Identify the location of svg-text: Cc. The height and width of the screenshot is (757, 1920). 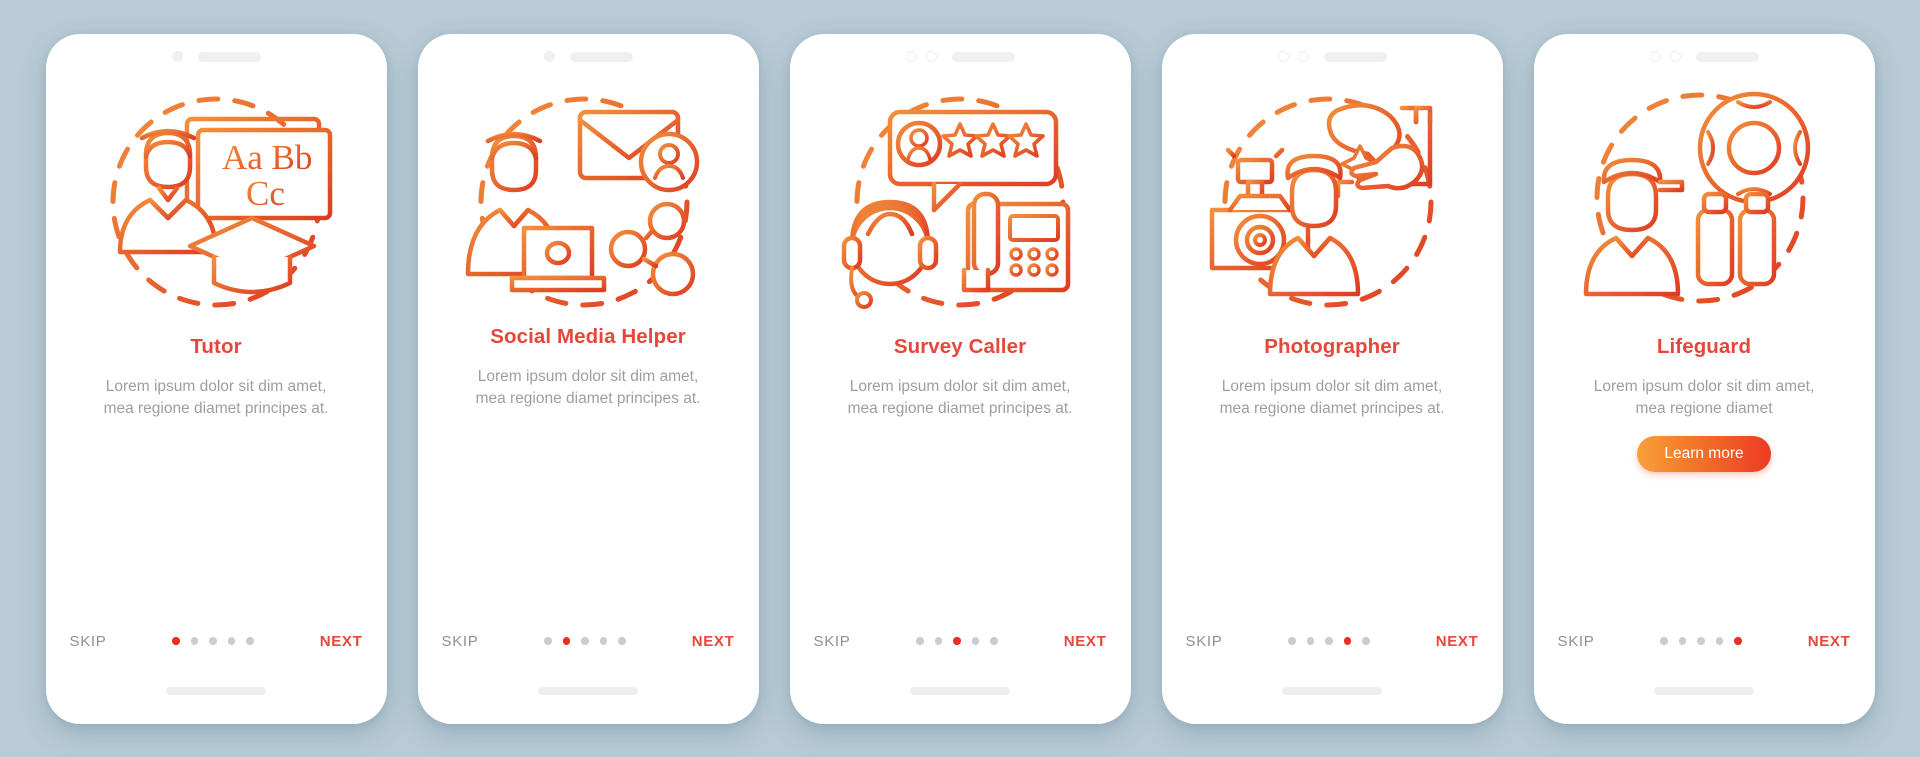
(265, 193).